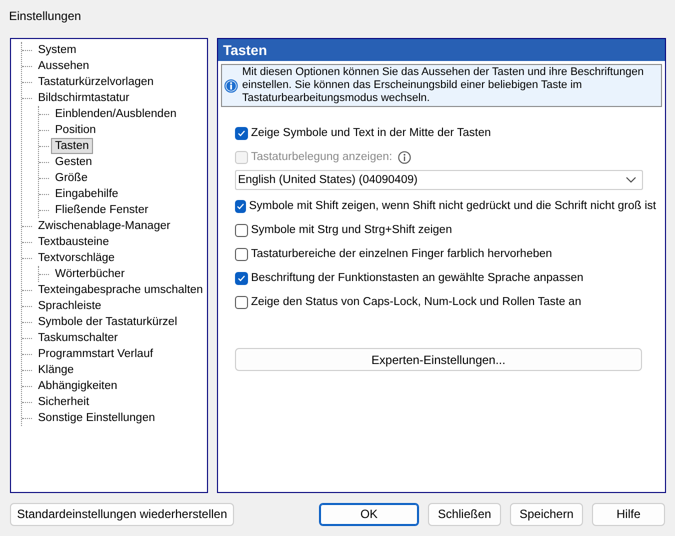 The width and height of the screenshot is (675, 536). I want to click on layout-dropdown: English (United States) (04090409), so click(438, 180).